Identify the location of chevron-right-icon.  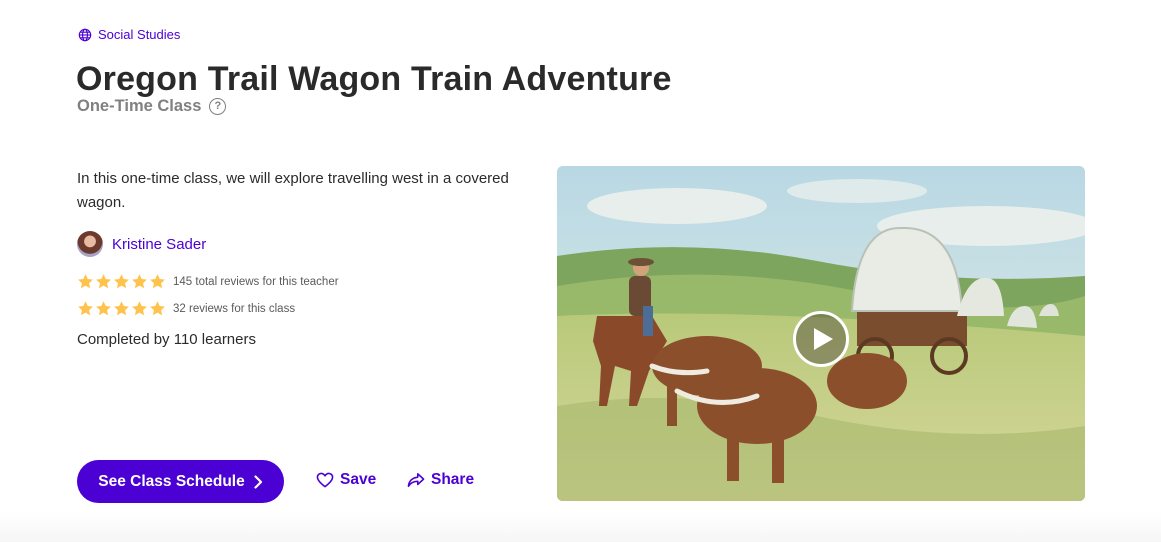
(258, 481).